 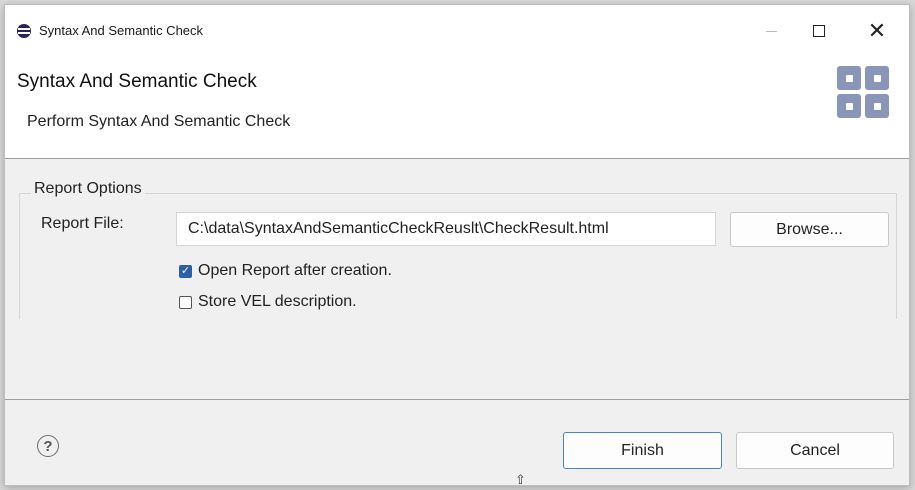 What do you see at coordinates (88, 189) in the screenshot?
I see `report-options-legend: Report Options` at bounding box center [88, 189].